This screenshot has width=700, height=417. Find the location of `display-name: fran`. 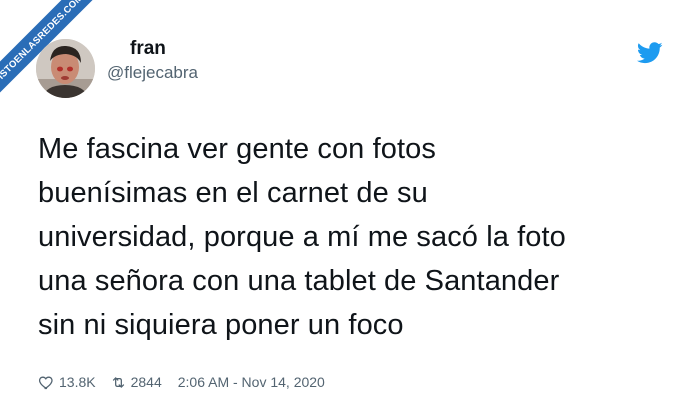

display-name: fran is located at coordinates (148, 49).